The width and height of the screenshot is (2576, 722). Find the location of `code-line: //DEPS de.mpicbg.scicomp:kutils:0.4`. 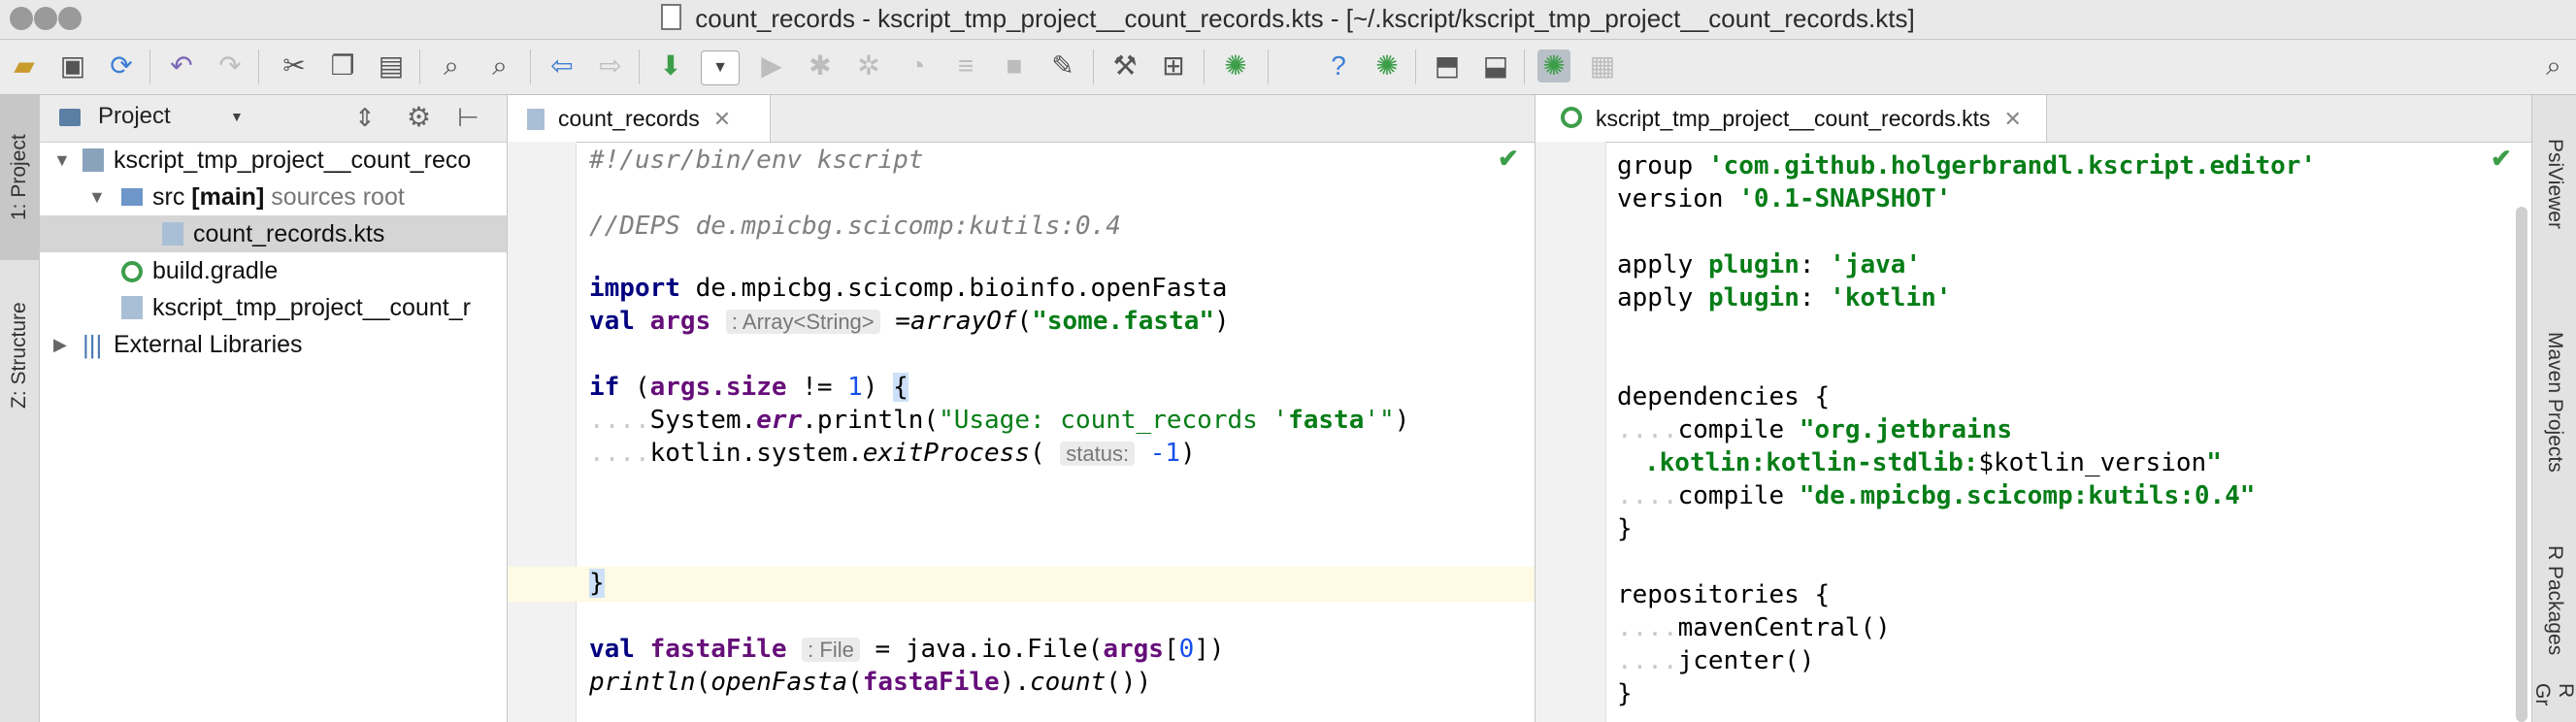

code-line: //DEPS de.mpicbg.scicomp:kutils:0.4 is located at coordinates (855, 226).